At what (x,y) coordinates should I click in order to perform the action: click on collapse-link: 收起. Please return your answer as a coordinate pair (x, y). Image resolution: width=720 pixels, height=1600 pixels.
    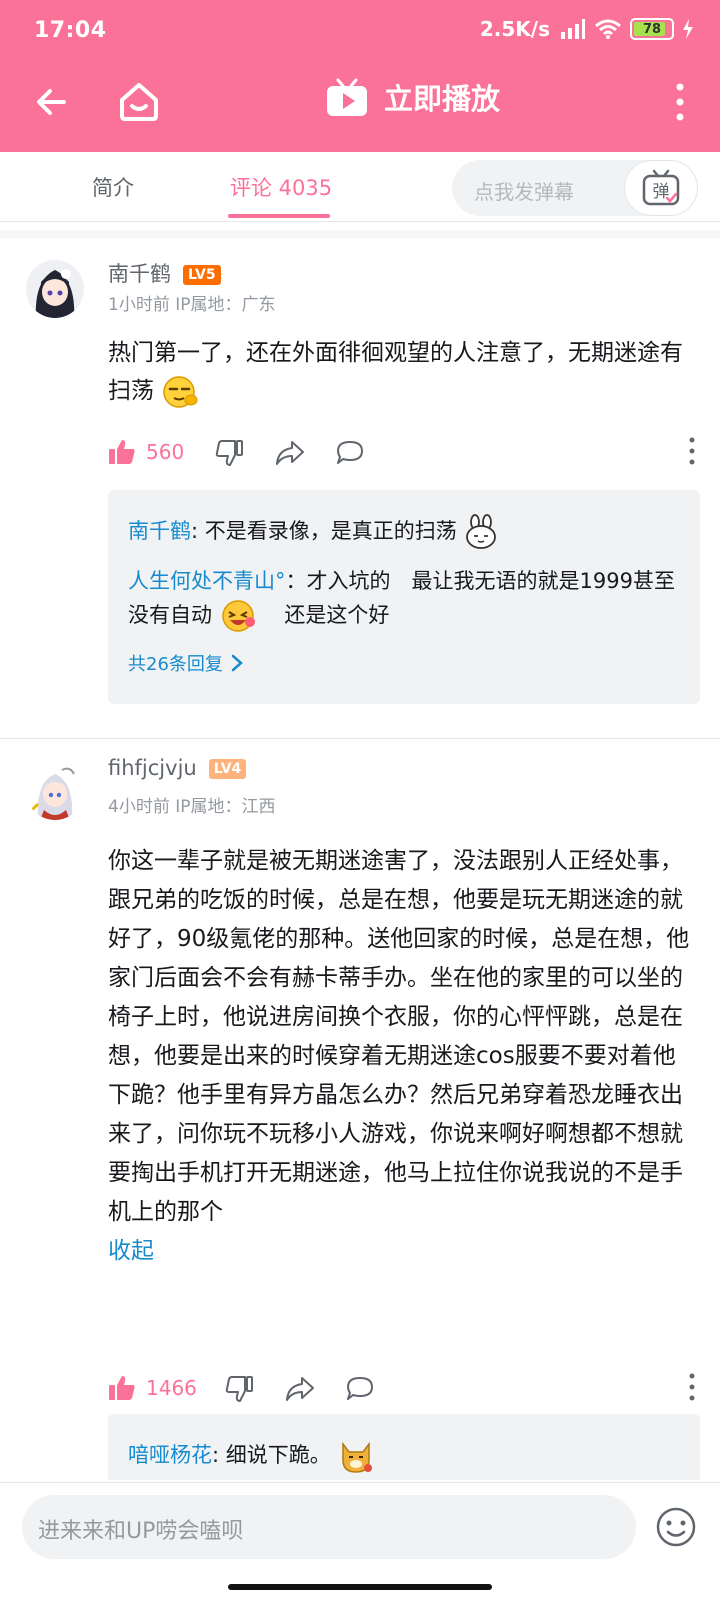
    Looking at the image, I should click on (131, 1251).